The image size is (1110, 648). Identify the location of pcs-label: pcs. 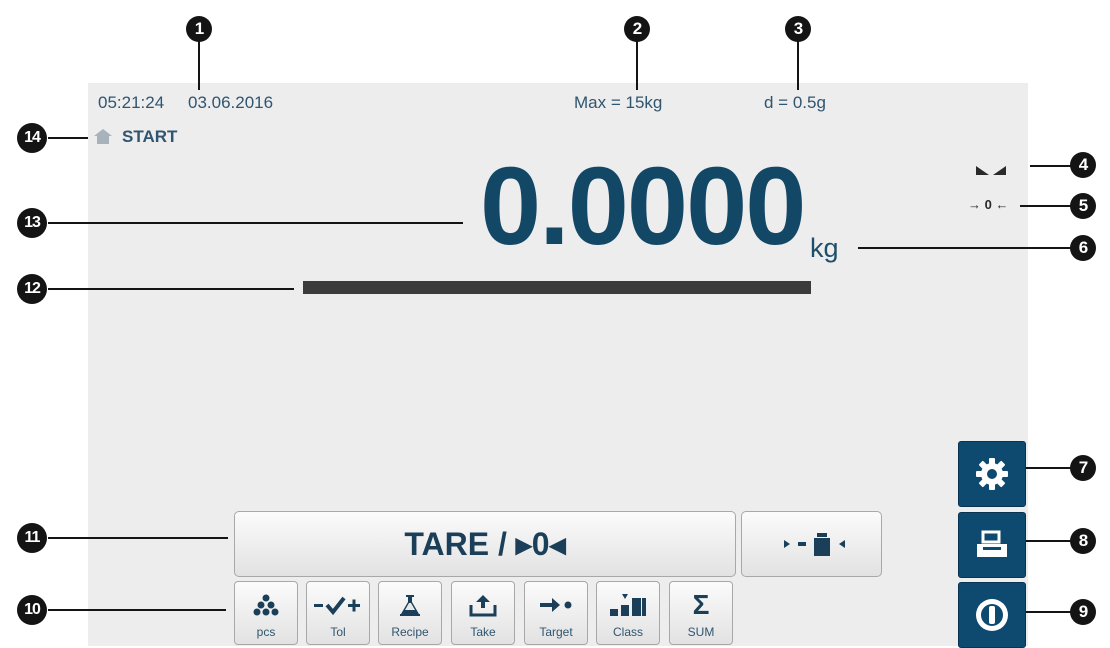
(266, 632).